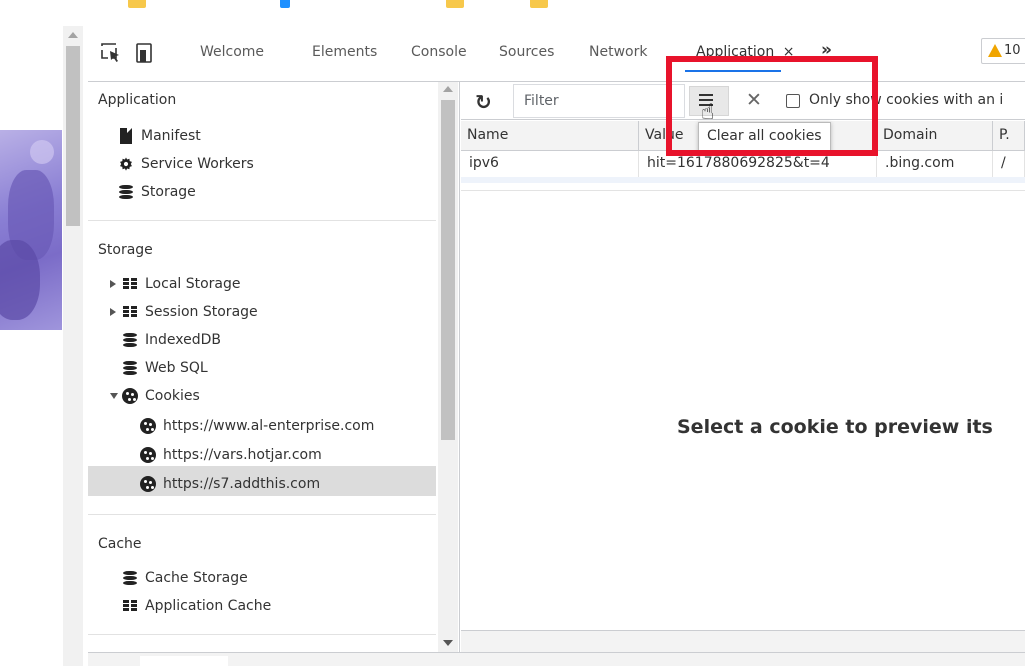 Image resolution: width=1025 pixels, height=666 pixels. I want to click on sidebar-item-label: Application Cache, so click(208, 606).